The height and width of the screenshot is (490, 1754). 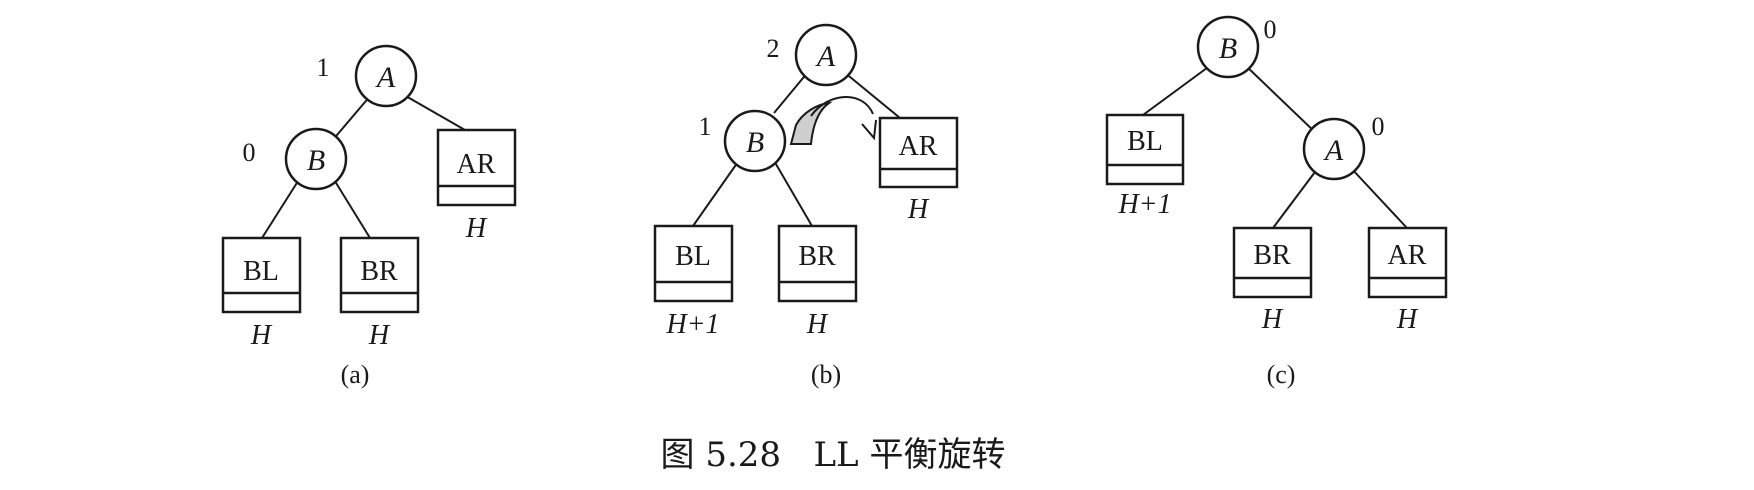 What do you see at coordinates (1177, 90) in the screenshot?
I see `edge-c-B-BL` at bounding box center [1177, 90].